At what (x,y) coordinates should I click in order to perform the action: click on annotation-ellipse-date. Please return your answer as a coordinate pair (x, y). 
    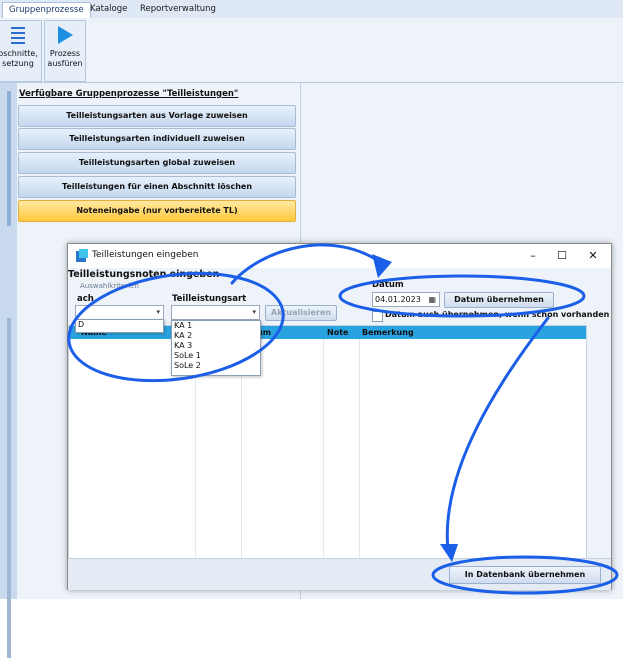
    Looking at the image, I should click on (462, 296).